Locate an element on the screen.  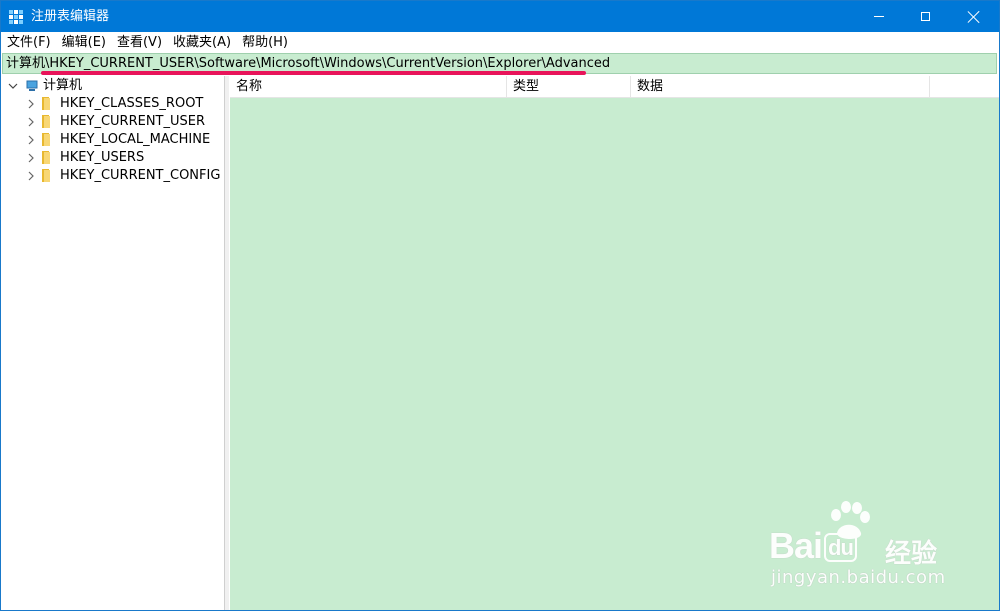
tree-item-label: HKEY_CURRENT_CONFIG is located at coordinates (140, 175).